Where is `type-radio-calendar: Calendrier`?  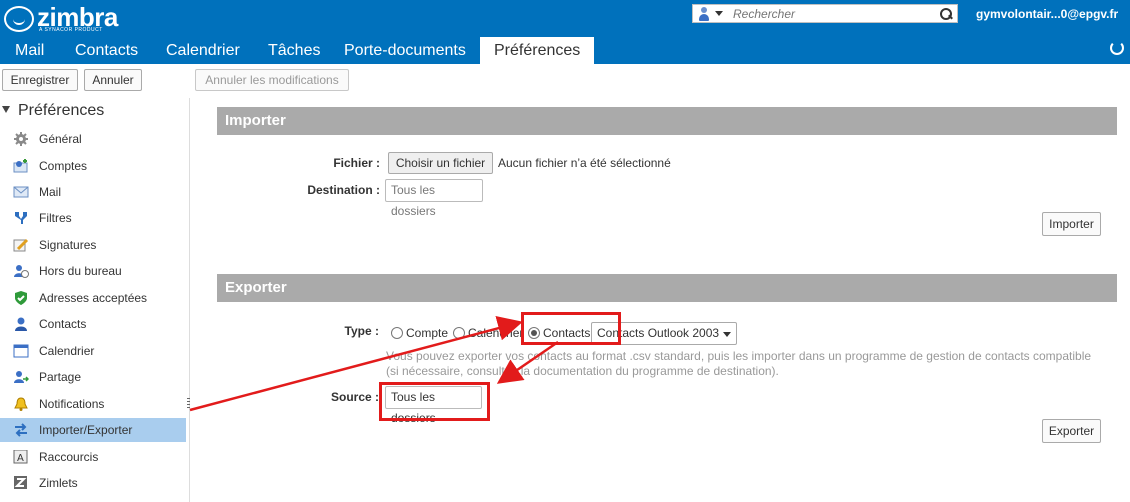 type-radio-calendar: Calendrier is located at coordinates (488, 333).